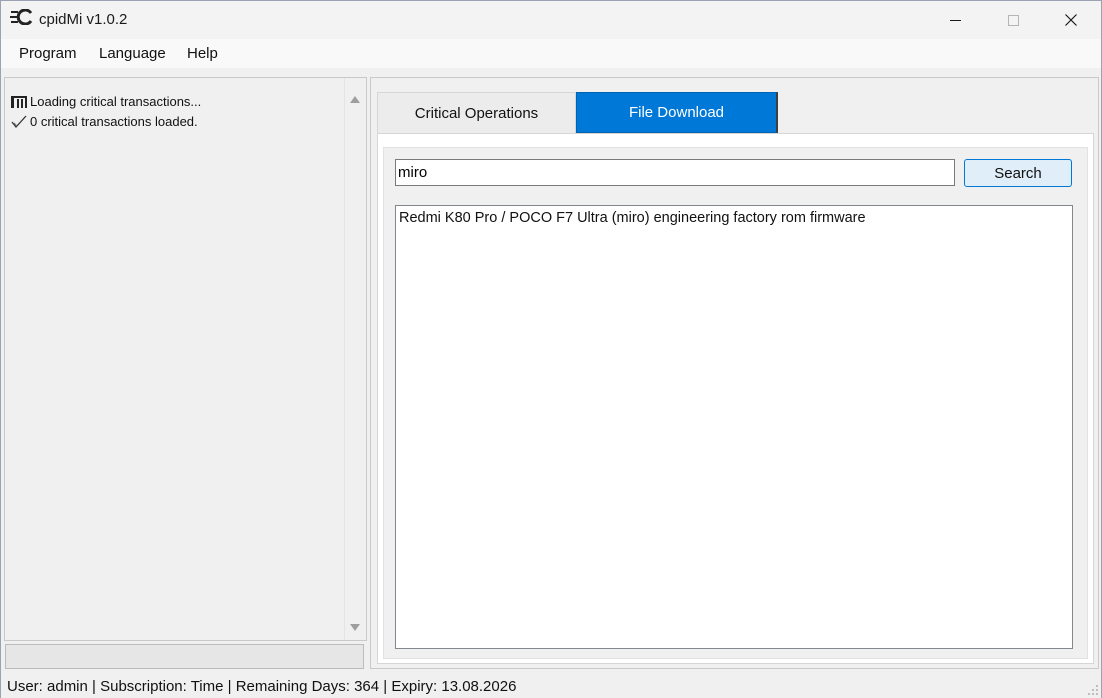 Image resolution: width=1102 pixels, height=698 pixels. I want to click on close-icon, so click(1071, 20).